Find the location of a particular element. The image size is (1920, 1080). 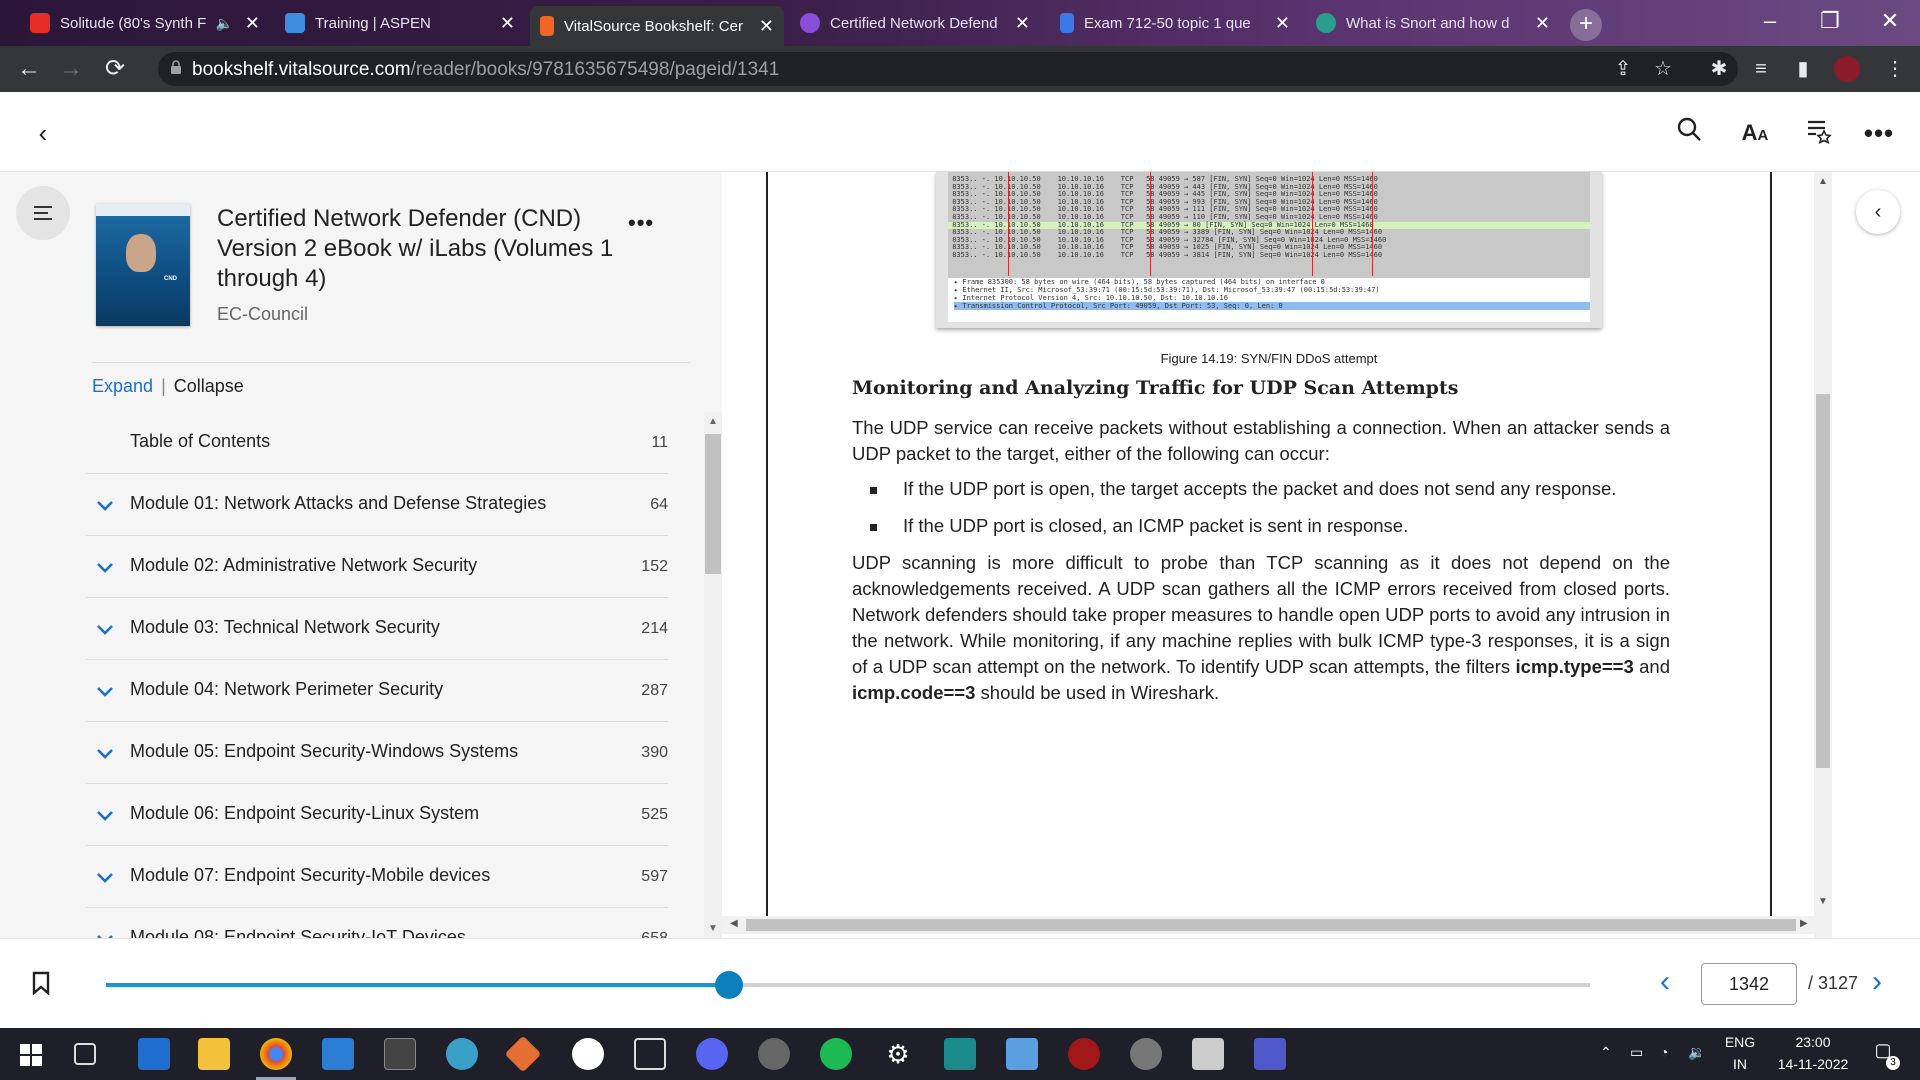

wifi-icon: ◔ is located at coordinates (1664, 1052).